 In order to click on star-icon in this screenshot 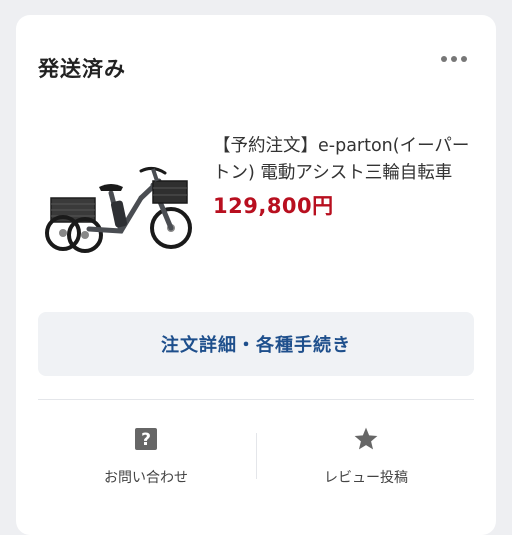, I will do `click(366, 439)`.